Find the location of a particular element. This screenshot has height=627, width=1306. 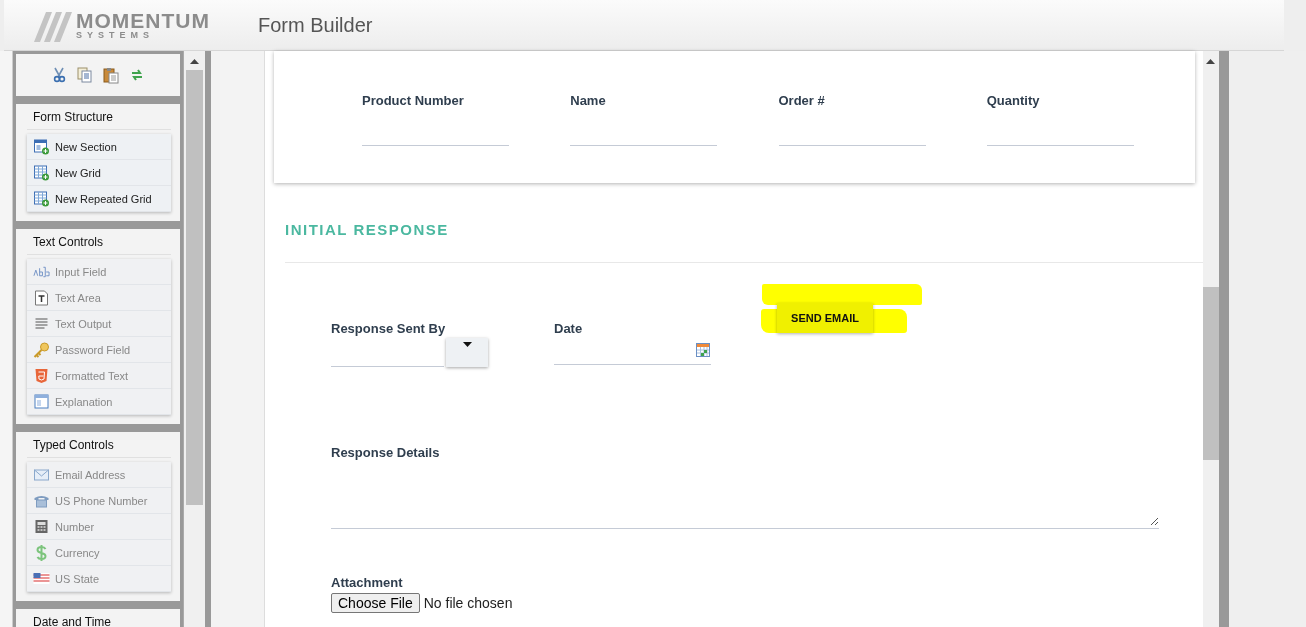

telephone-icon is located at coordinates (41, 500).